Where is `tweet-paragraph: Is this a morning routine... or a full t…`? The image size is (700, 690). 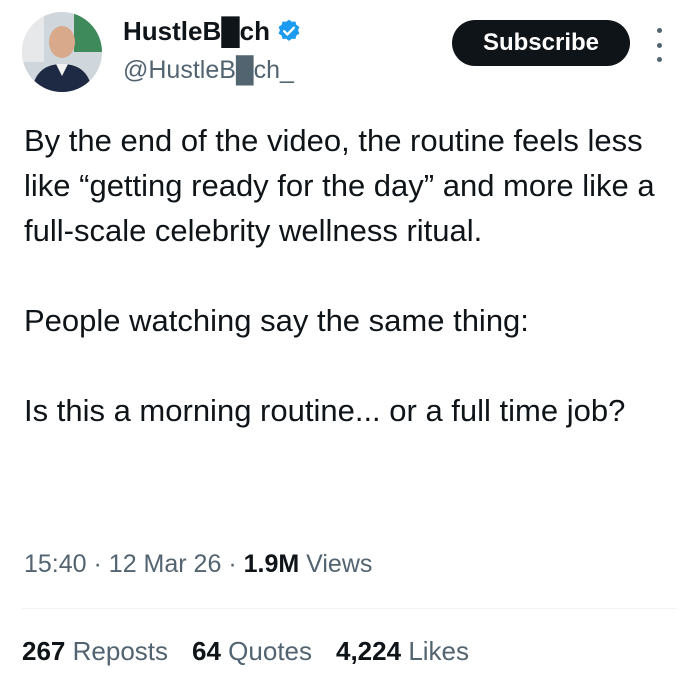
tweet-paragraph: Is this a morning routine... or a full t… is located at coordinates (325, 410).